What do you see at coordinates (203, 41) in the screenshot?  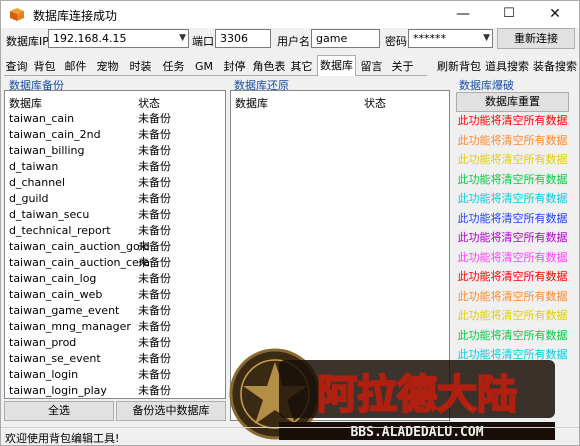 I see `port-label: 端口` at bounding box center [203, 41].